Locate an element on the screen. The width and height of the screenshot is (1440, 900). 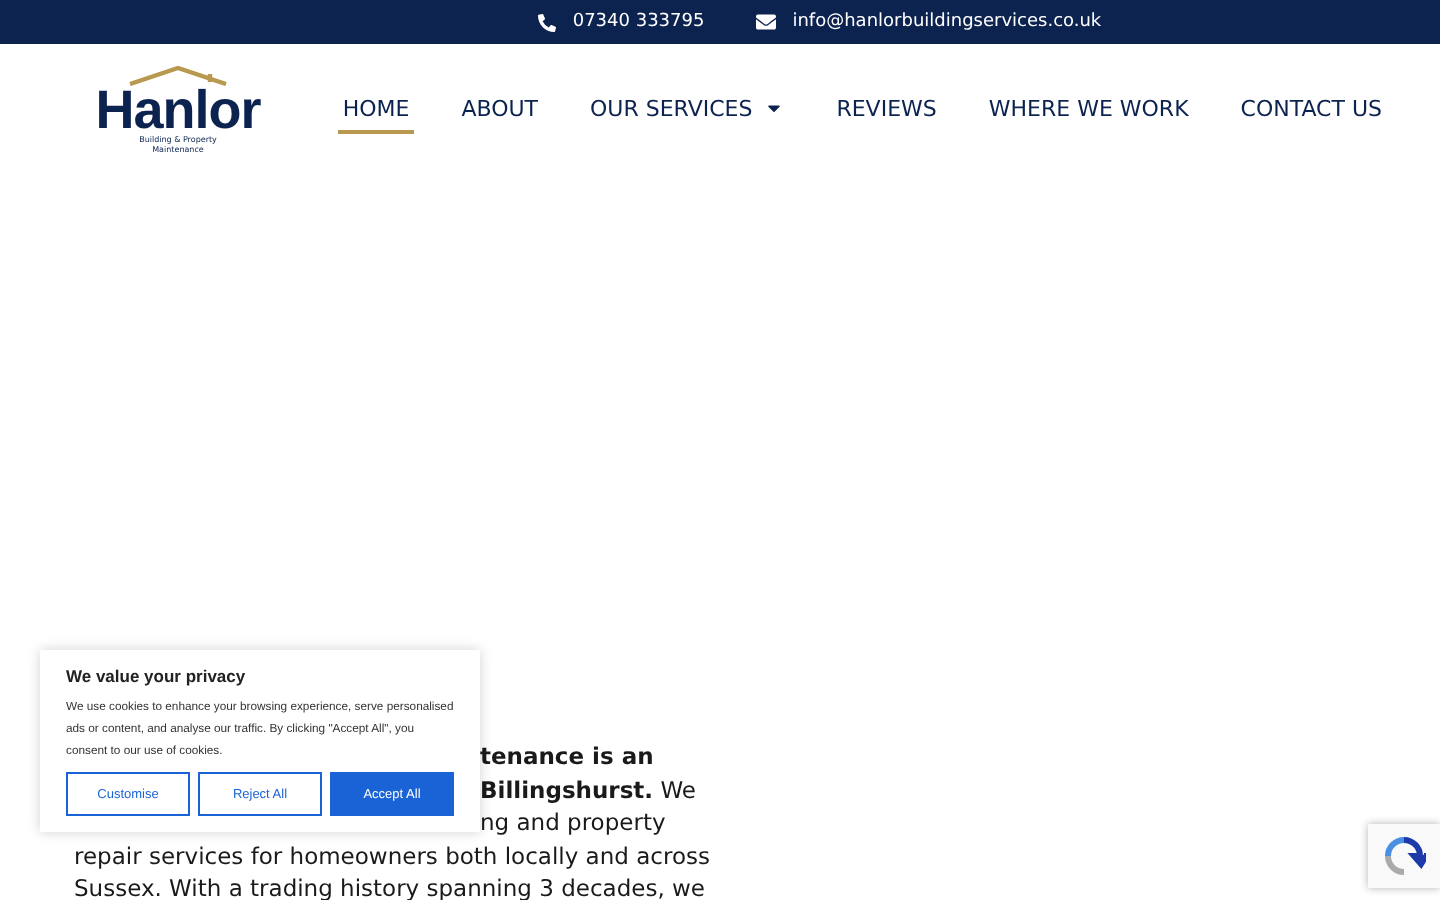
intro-text: Billingshurst. We is located at coordinates (588, 789).